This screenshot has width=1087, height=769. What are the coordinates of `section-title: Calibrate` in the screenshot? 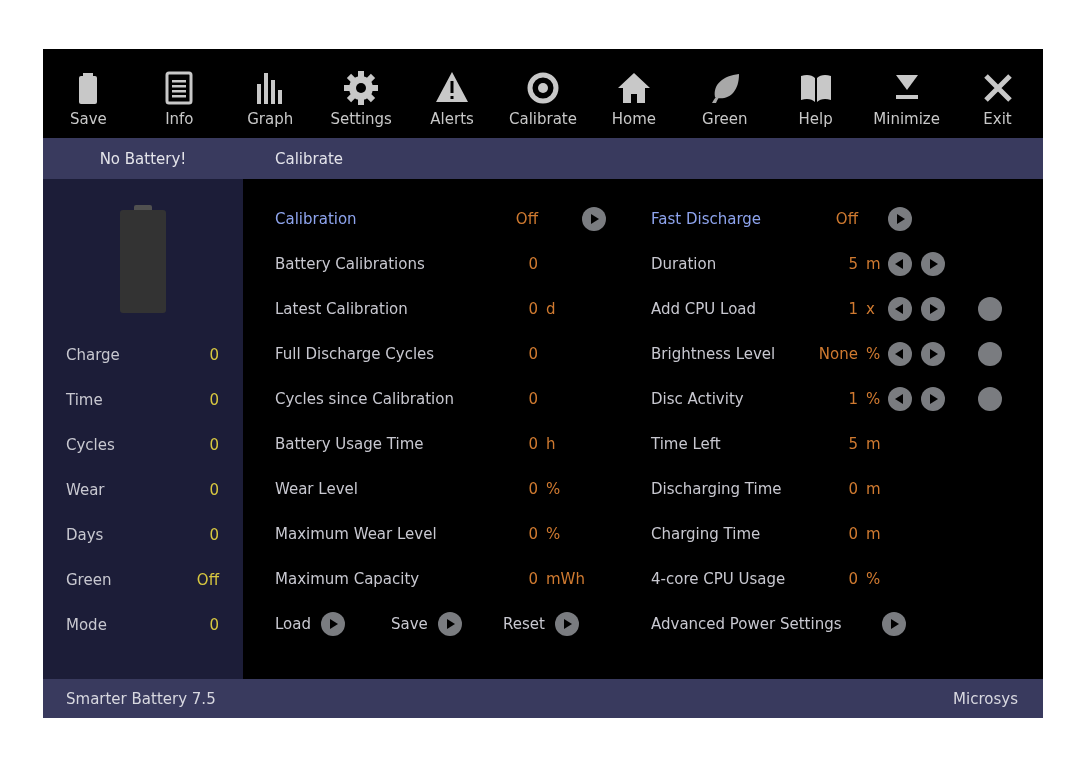 It's located at (308, 158).